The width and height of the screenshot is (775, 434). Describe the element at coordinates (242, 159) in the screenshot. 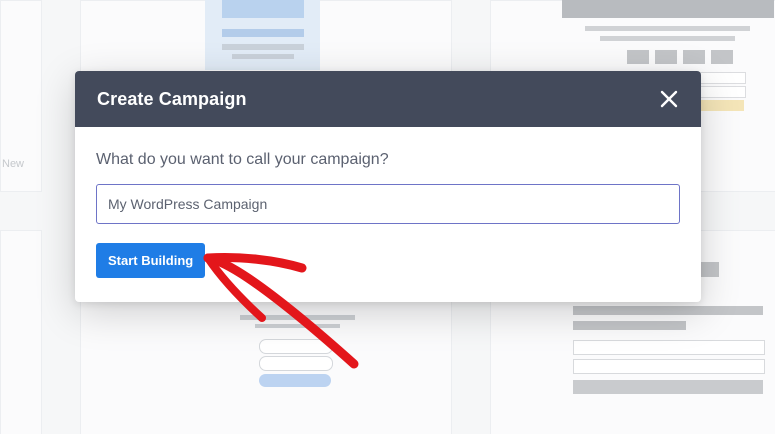

I see `campaign-name-prompt: What do you want to call your campaign?` at that location.